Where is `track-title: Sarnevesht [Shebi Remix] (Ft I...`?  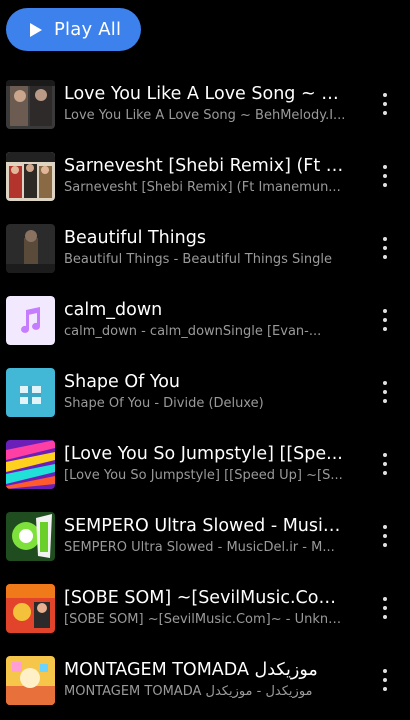 track-title: Sarnevesht [Shebi Remix] (Ft I... is located at coordinates (205, 166).